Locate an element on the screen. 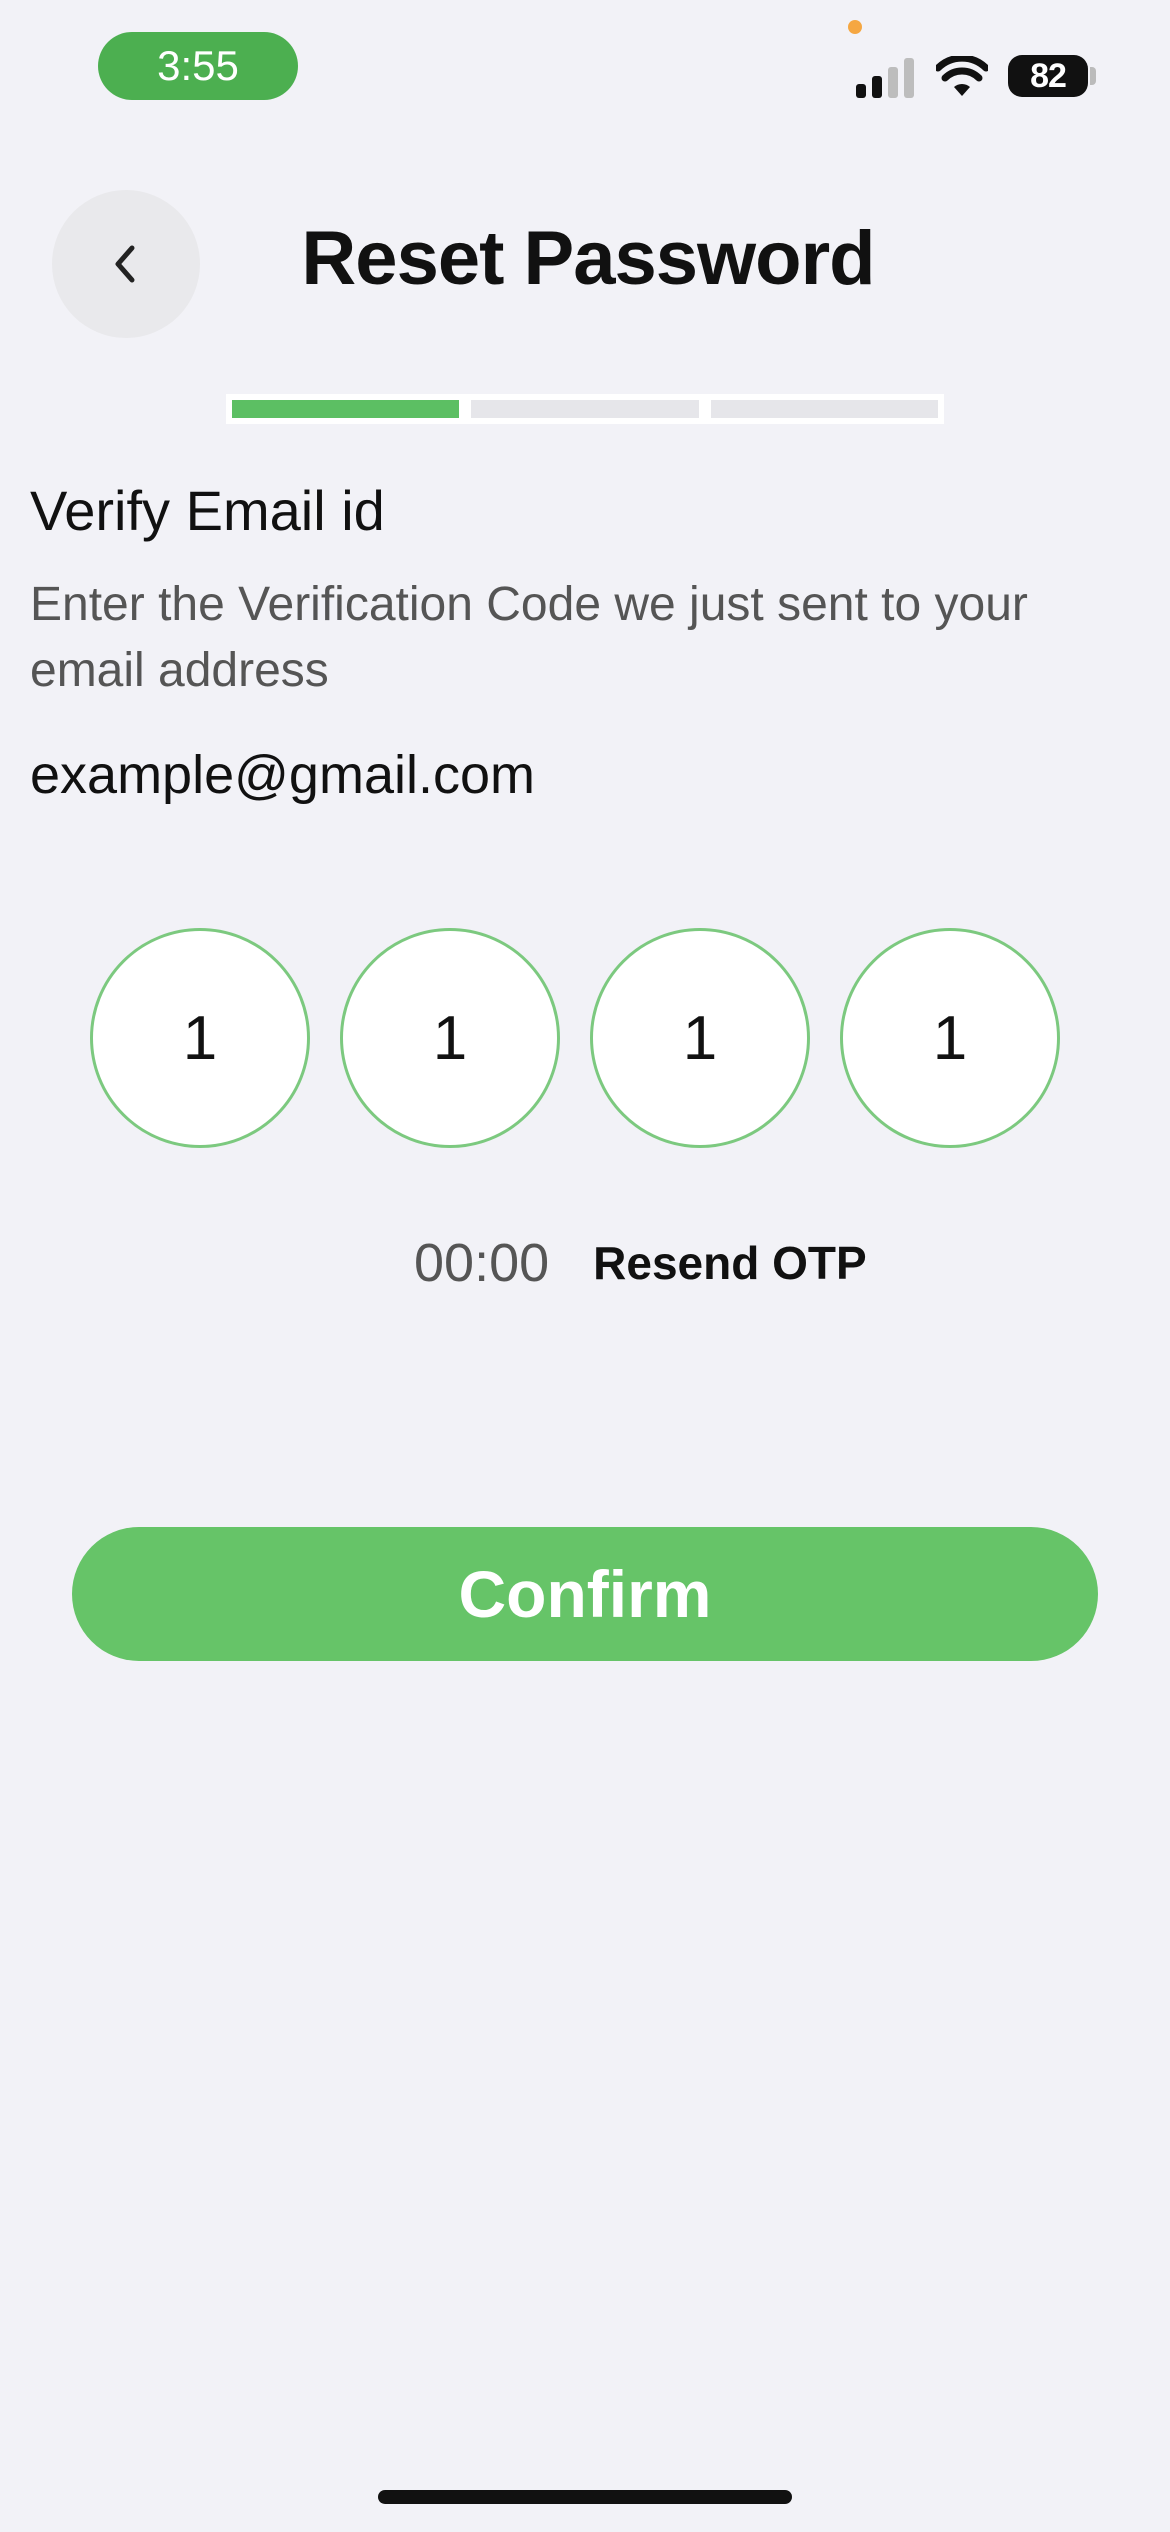  privacy-indicator-dot is located at coordinates (855, 27).